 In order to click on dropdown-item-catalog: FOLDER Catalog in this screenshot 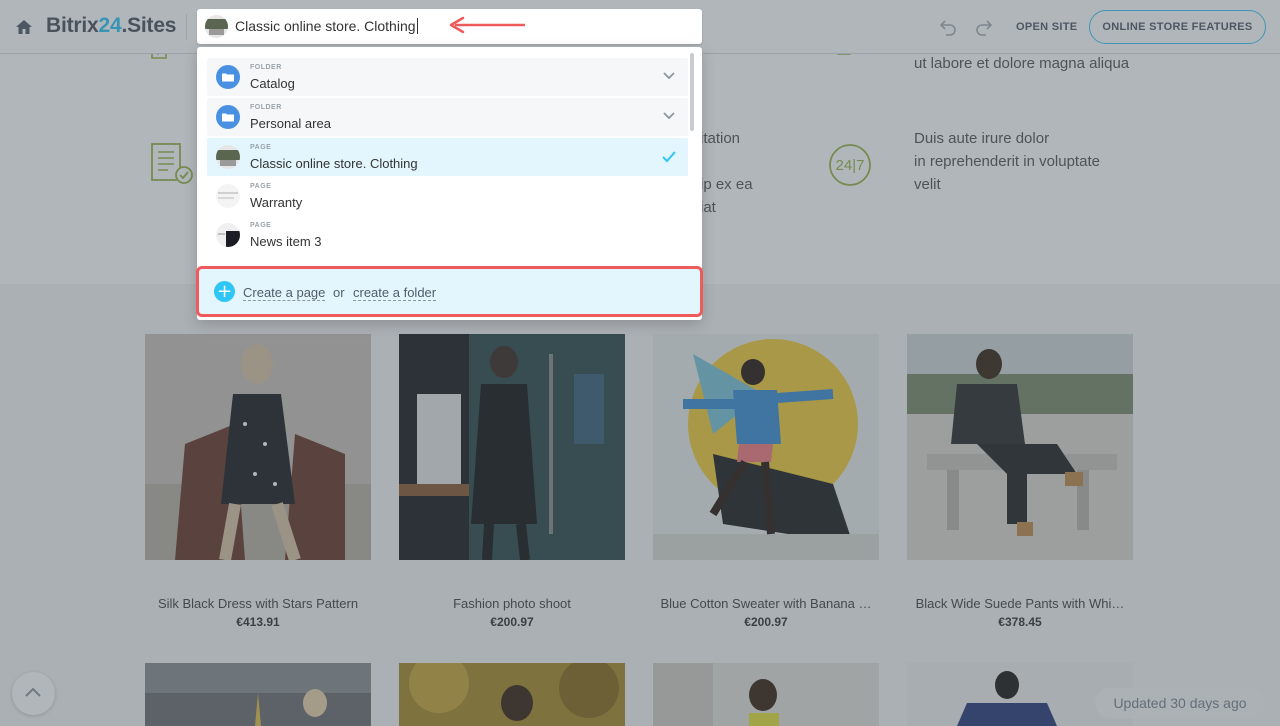, I will do `click(447, 77)`.